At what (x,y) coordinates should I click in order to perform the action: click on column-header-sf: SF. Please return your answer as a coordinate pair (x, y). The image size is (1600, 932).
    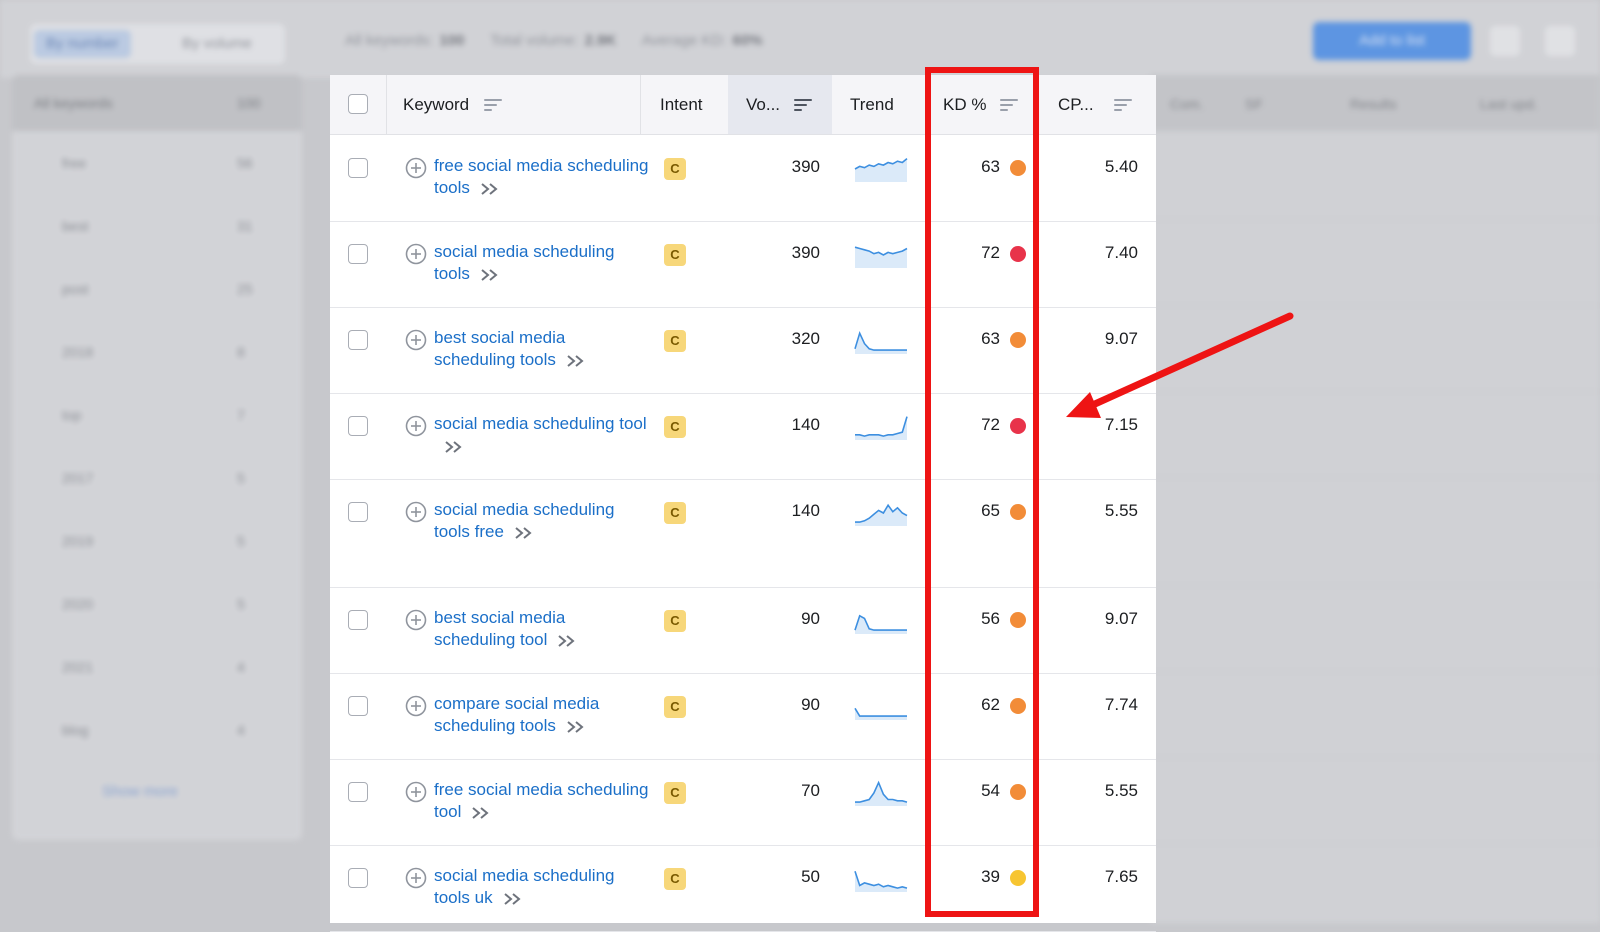
    Looking at the image, I should click on (1254, 104).